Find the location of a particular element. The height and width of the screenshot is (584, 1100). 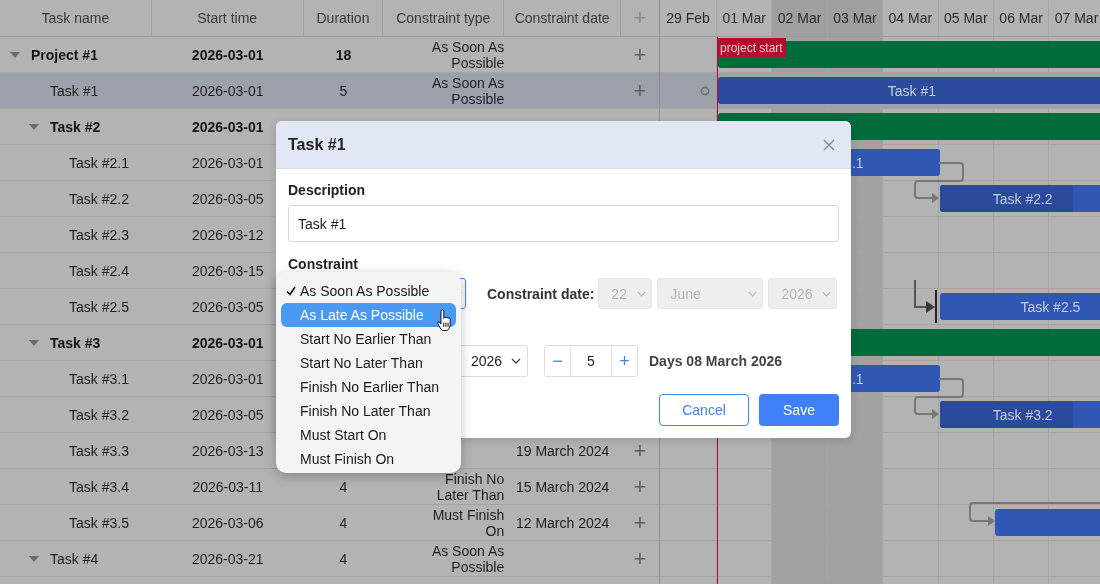

constraint-date: 15 March 2024 is located at coordinates (562, 486).